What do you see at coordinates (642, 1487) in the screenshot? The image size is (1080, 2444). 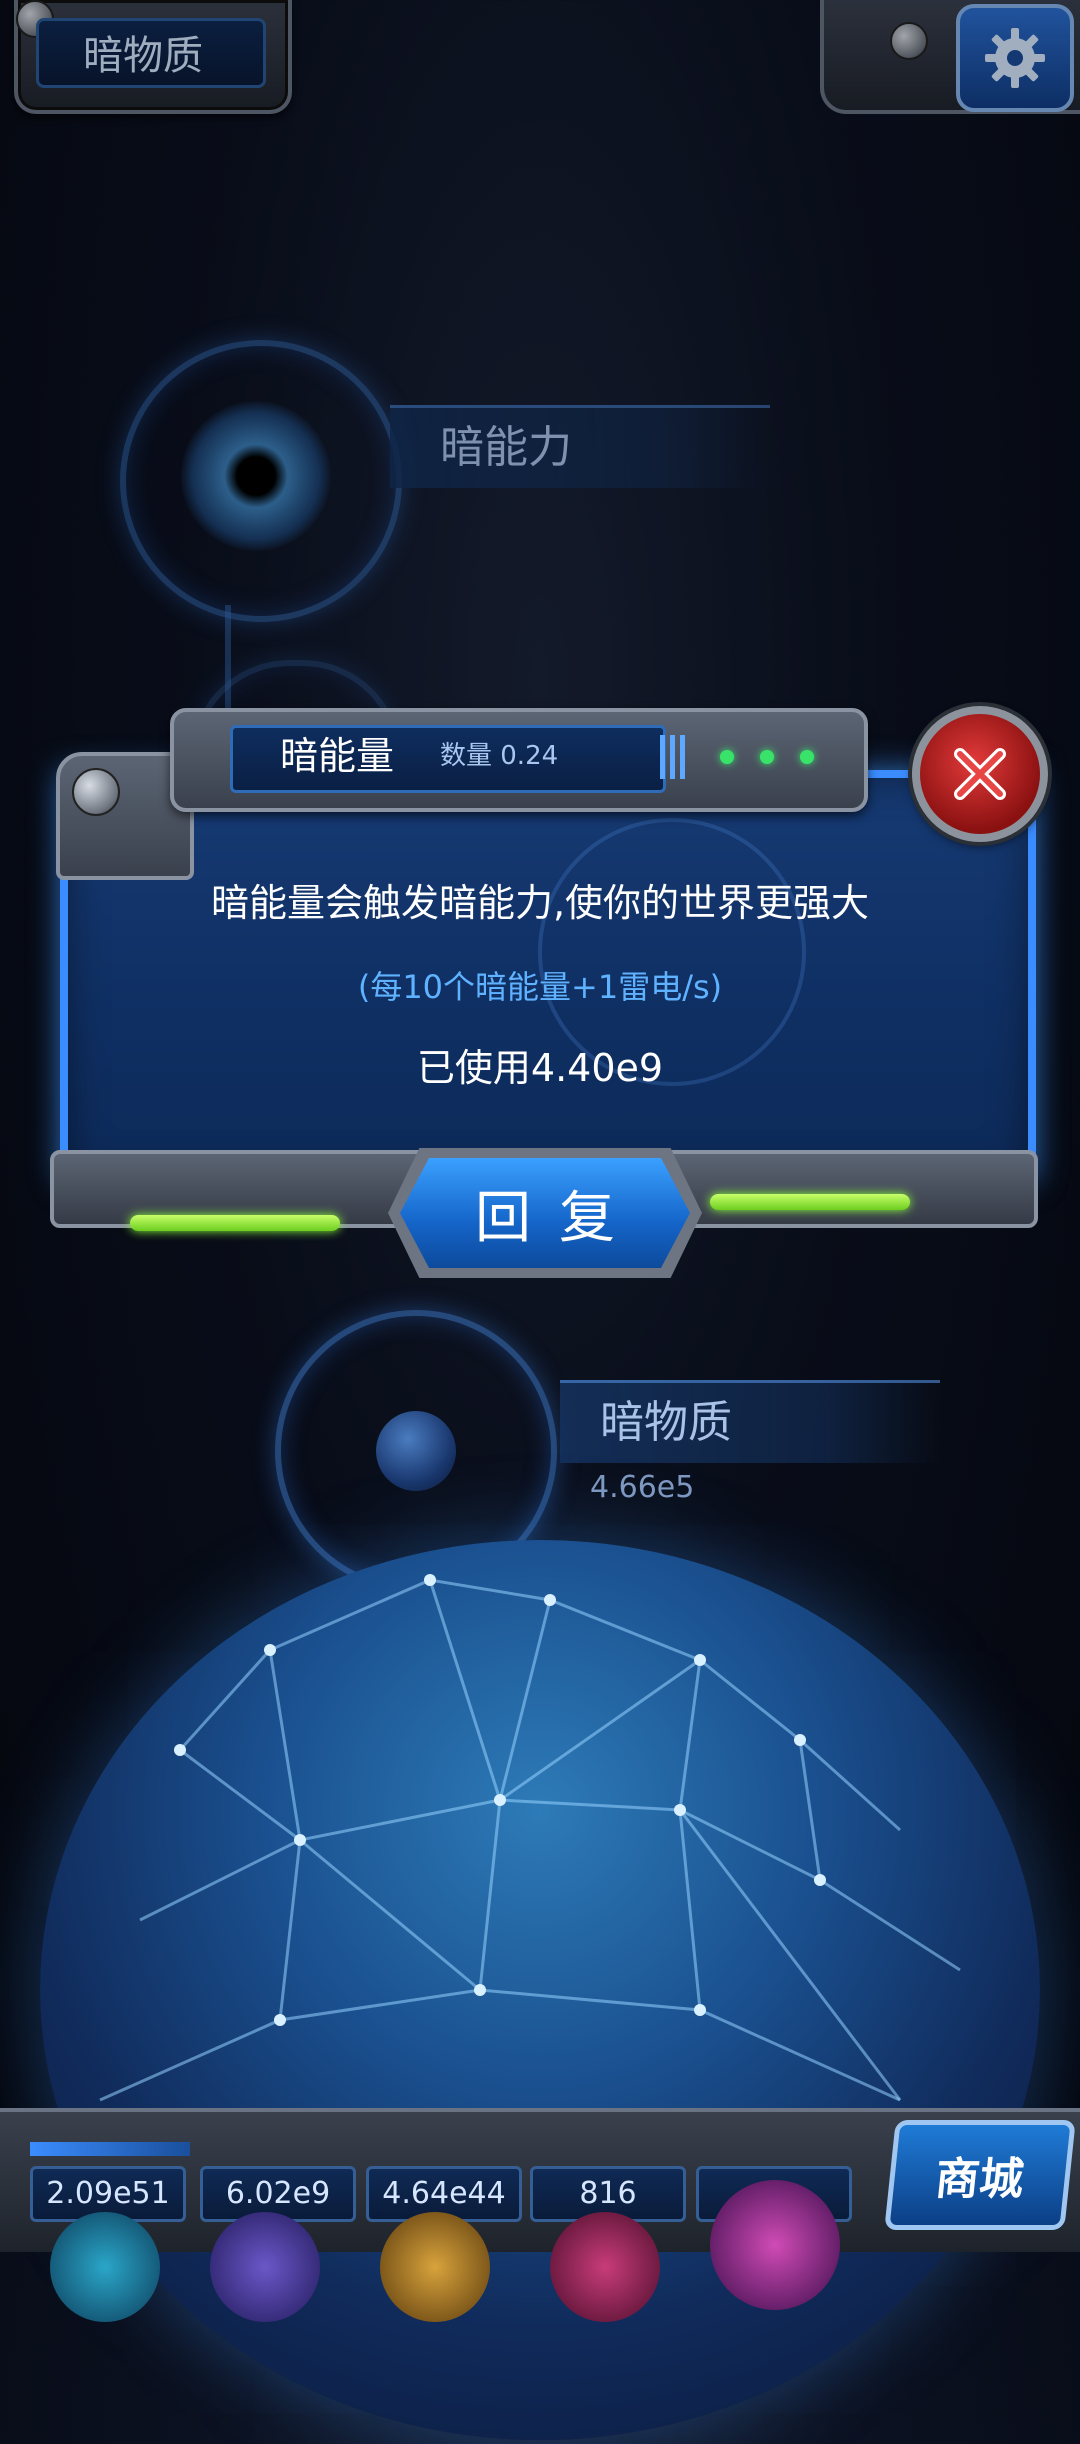 I see `dark-matter-value: 4.66e5` at bounding box center [642, 1487].